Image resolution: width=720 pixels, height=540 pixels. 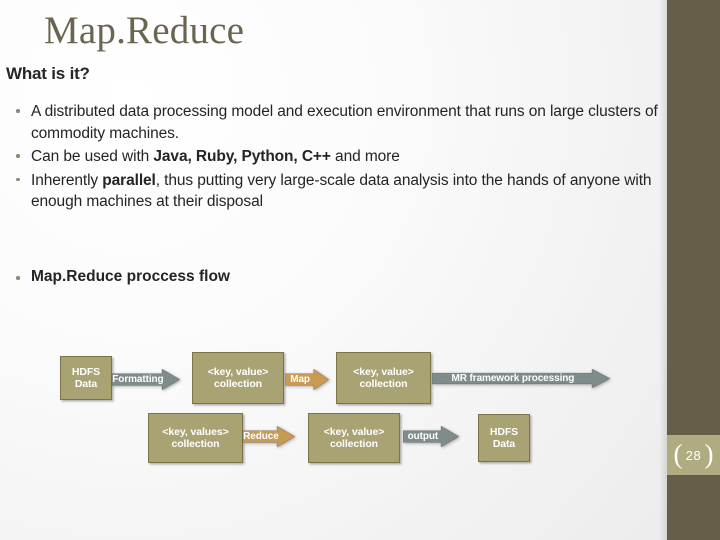 I want to click on flow-arrow-reduce: Reduce, so click(x=269, y=436).